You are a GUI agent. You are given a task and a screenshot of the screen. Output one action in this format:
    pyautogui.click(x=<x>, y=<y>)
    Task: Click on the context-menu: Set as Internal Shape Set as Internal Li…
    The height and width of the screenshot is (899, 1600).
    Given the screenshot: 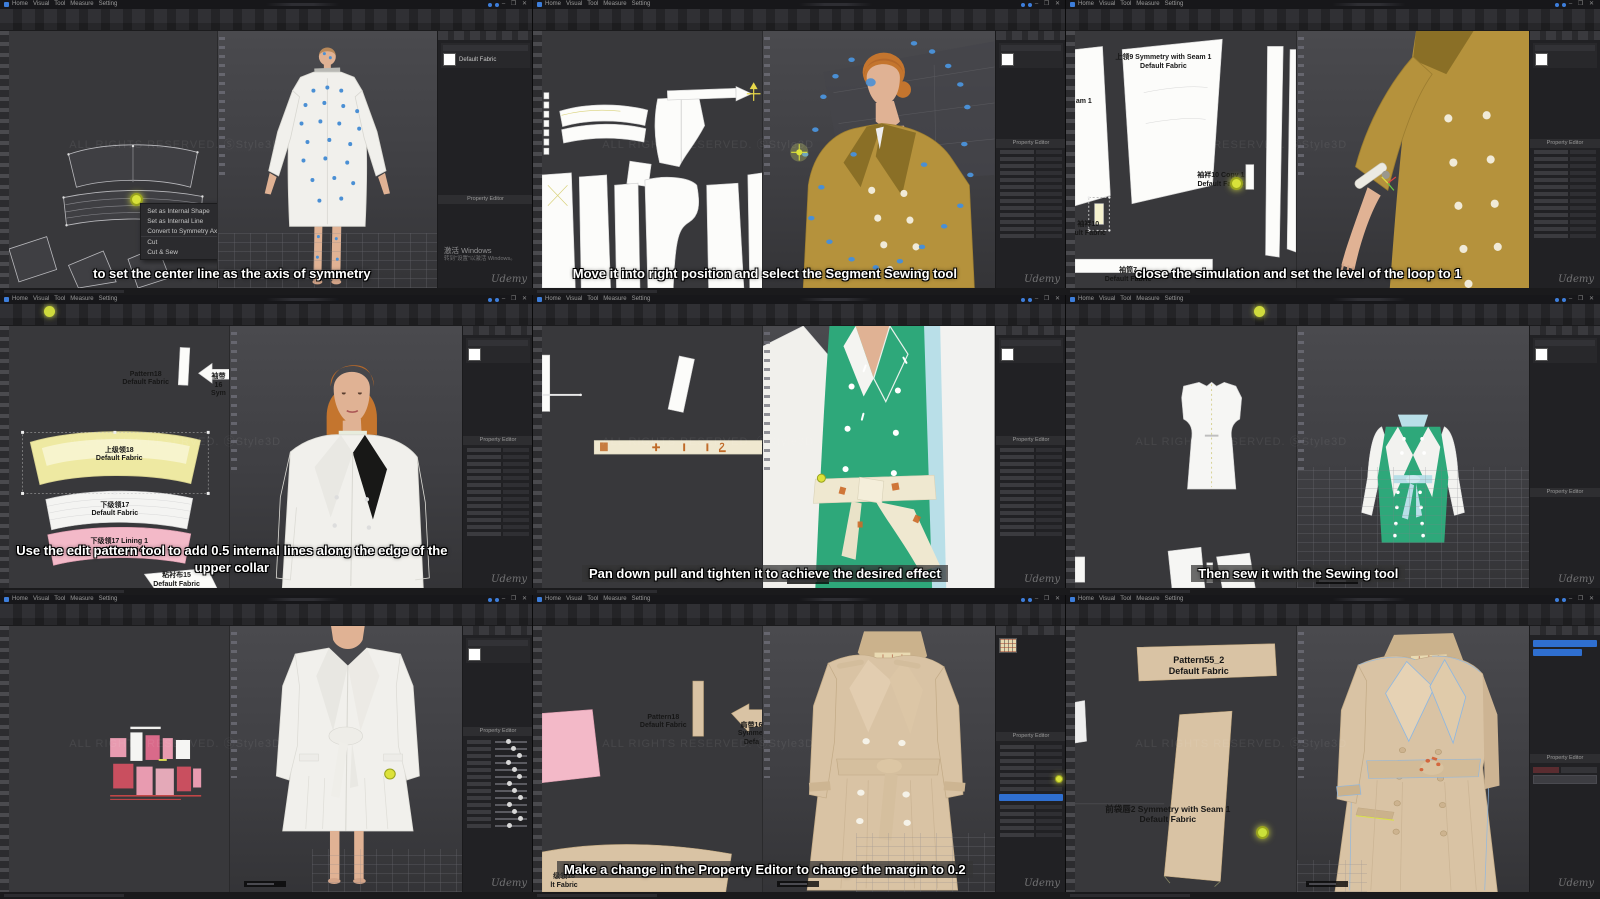 What is the action you would take?
    pyautogui.click(x=179, y=232)
    